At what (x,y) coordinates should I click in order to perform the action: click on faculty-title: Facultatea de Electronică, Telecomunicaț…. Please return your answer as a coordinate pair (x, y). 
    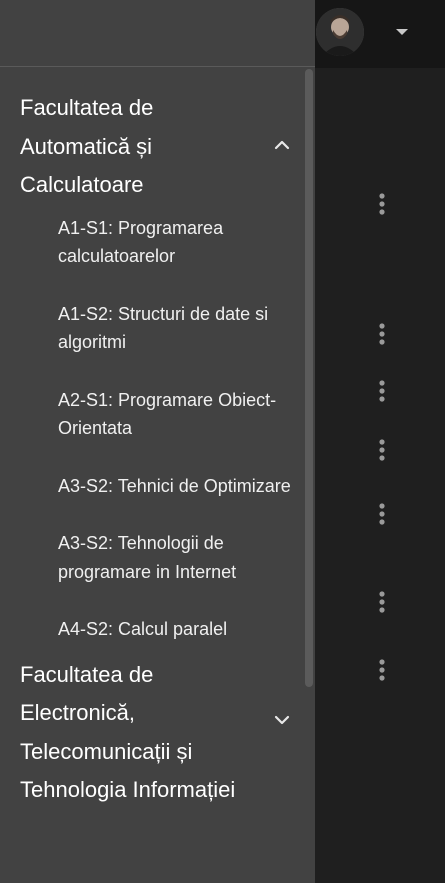
    Looking at the image, I should click on (128, 732).